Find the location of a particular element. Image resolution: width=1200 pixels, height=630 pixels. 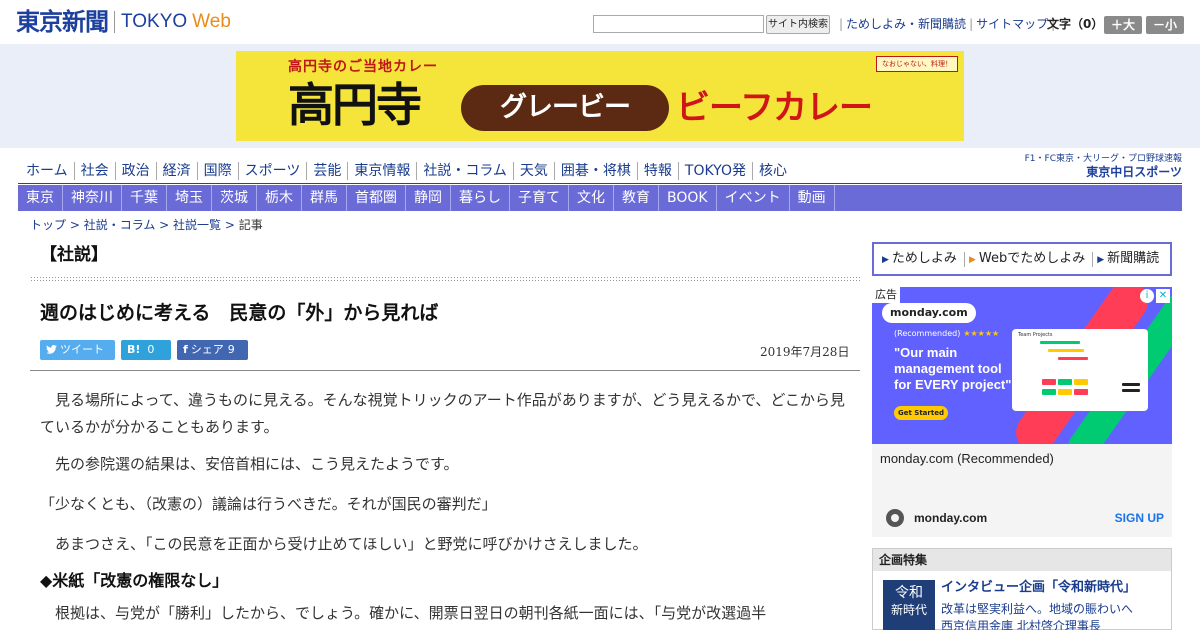

nav-item-economy: 経済 is located at coordinates (176, 171).